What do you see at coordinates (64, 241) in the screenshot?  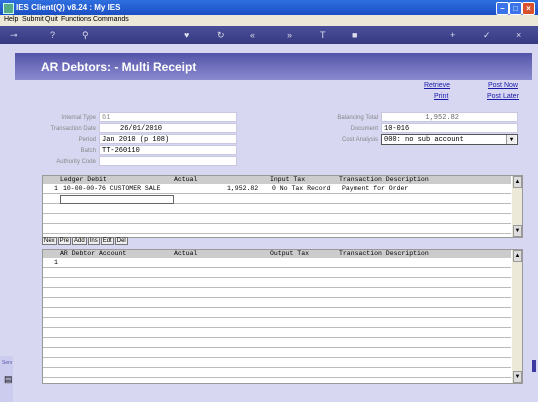 I see `previous-button: Pre` at bounding box center [64, 241].